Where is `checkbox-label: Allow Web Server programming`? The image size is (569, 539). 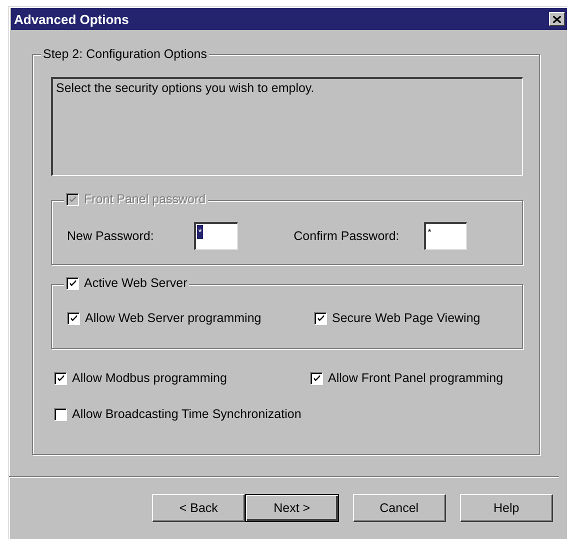 checkbox-label: Allow Web Server programming is located at coordinates (173, 318).